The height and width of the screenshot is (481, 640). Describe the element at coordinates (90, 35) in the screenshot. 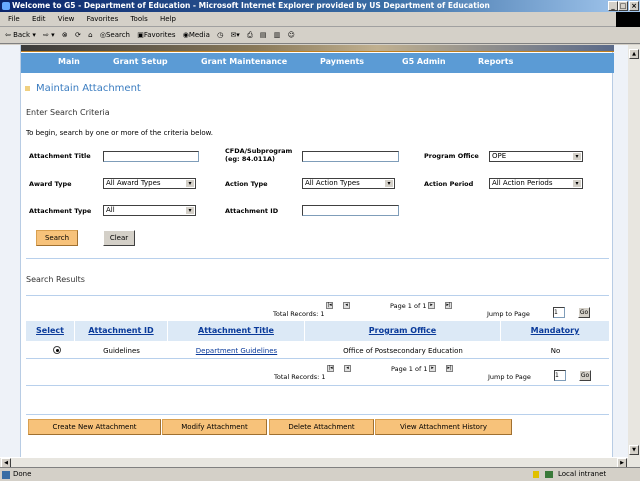

I see `home-icon: ⌂` at that location.